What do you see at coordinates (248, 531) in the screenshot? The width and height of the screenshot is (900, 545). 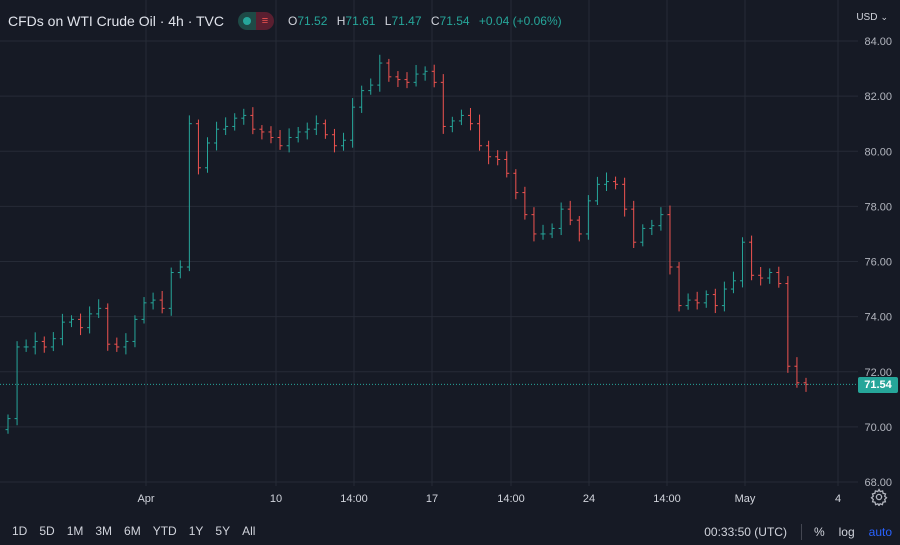 I see `range-all-button: All` at bounding box center [248, 531].